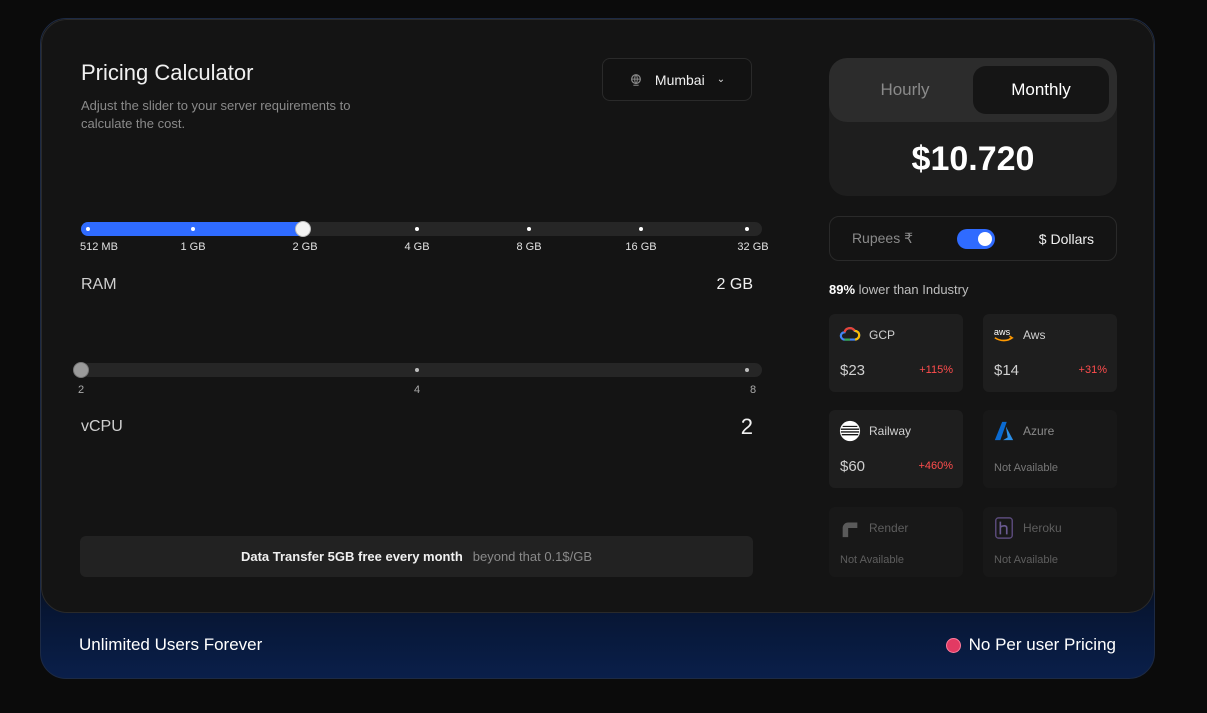 The width and height of the screenshot is (1207, 713). Describe the element at coordinates (81, 390) in the screenshot. I see `vcpu-tick-label: 2` at that location.